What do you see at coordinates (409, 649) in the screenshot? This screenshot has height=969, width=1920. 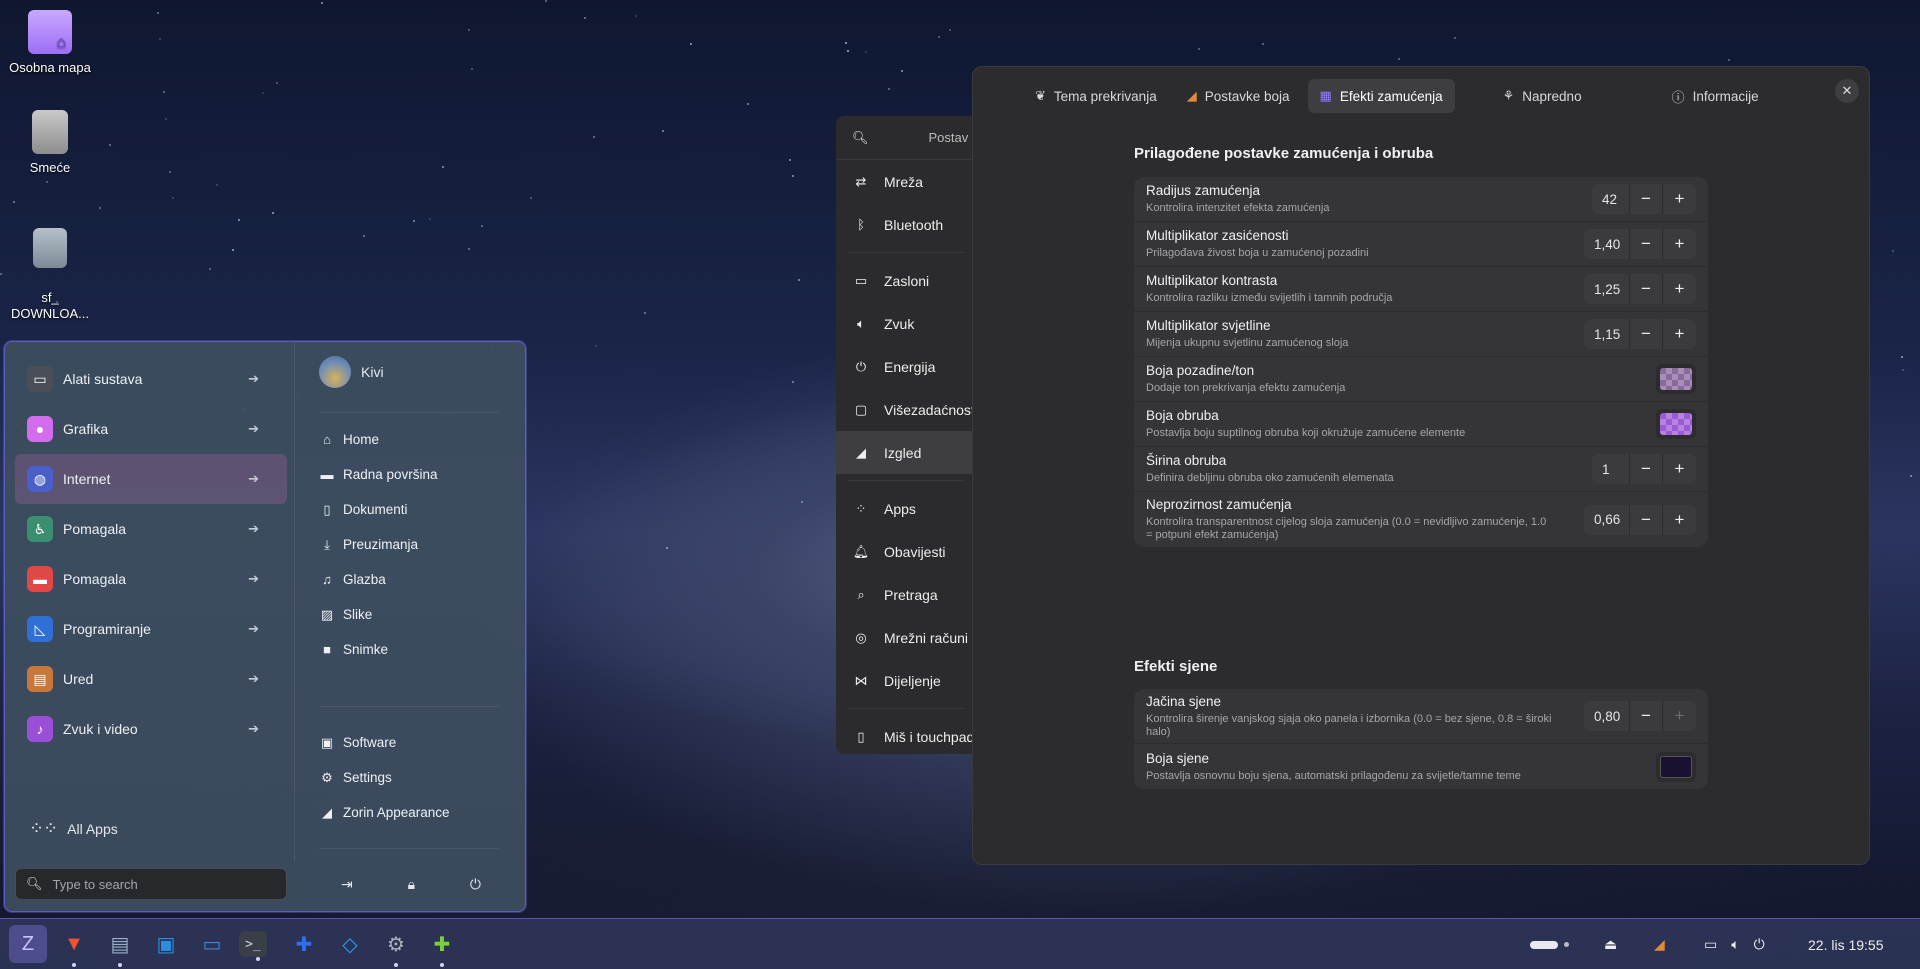 I see `place-item: ■ Snimke` at bounding box center [409, 649].